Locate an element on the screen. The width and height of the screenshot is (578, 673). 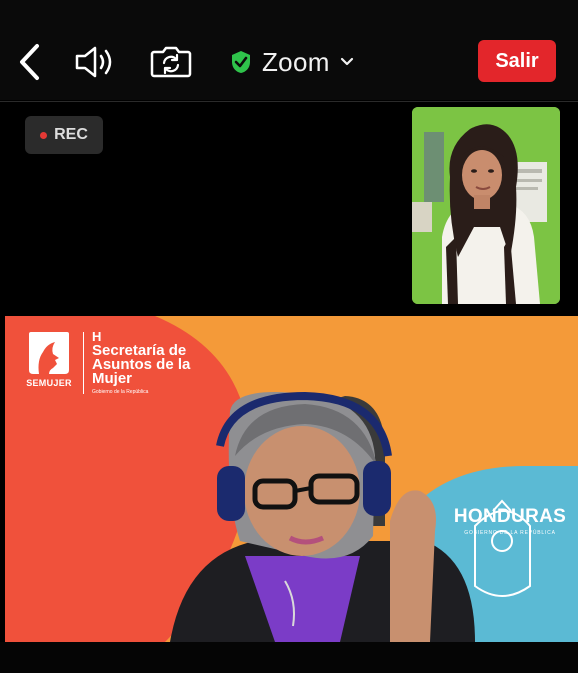
chevron-down-icon is located at coordinates (346, 61).